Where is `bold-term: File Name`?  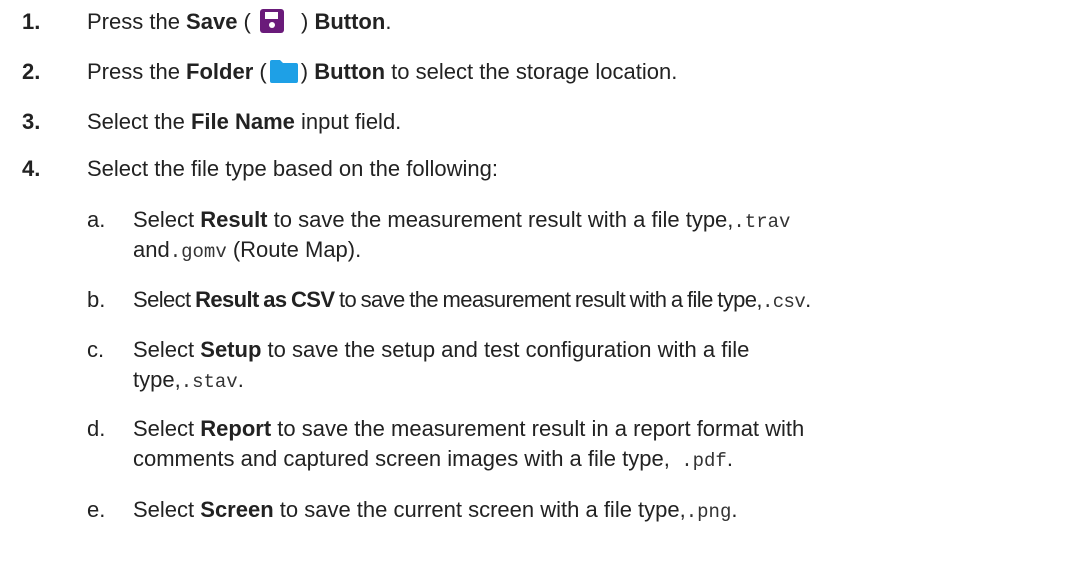
bold-term: File Name is located at coordinates (242, 121).